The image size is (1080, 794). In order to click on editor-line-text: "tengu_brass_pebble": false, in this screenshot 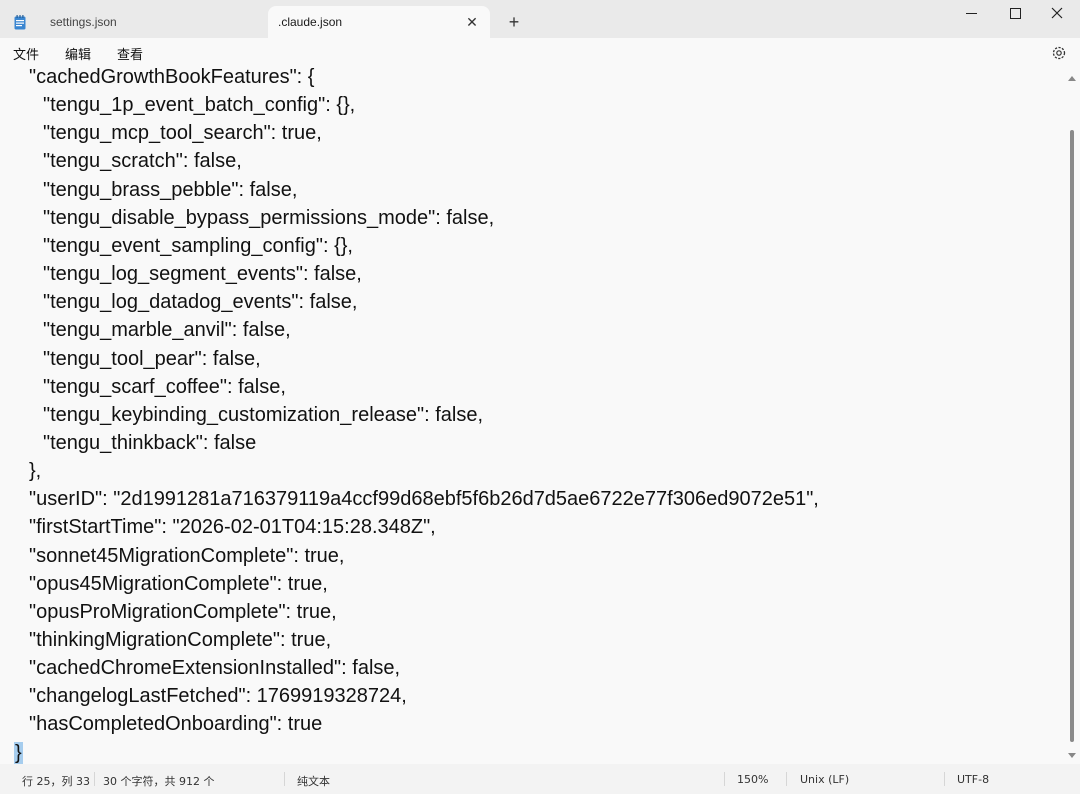, I will do `click(170, 189)`.